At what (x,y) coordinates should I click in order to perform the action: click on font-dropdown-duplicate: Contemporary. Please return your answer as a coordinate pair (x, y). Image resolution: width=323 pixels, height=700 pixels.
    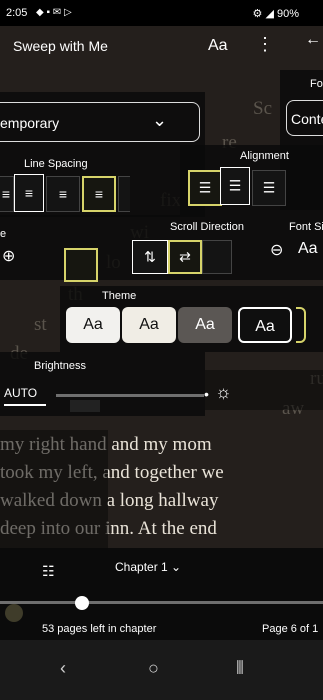
    Looking at the image, I should click on (304, 118).